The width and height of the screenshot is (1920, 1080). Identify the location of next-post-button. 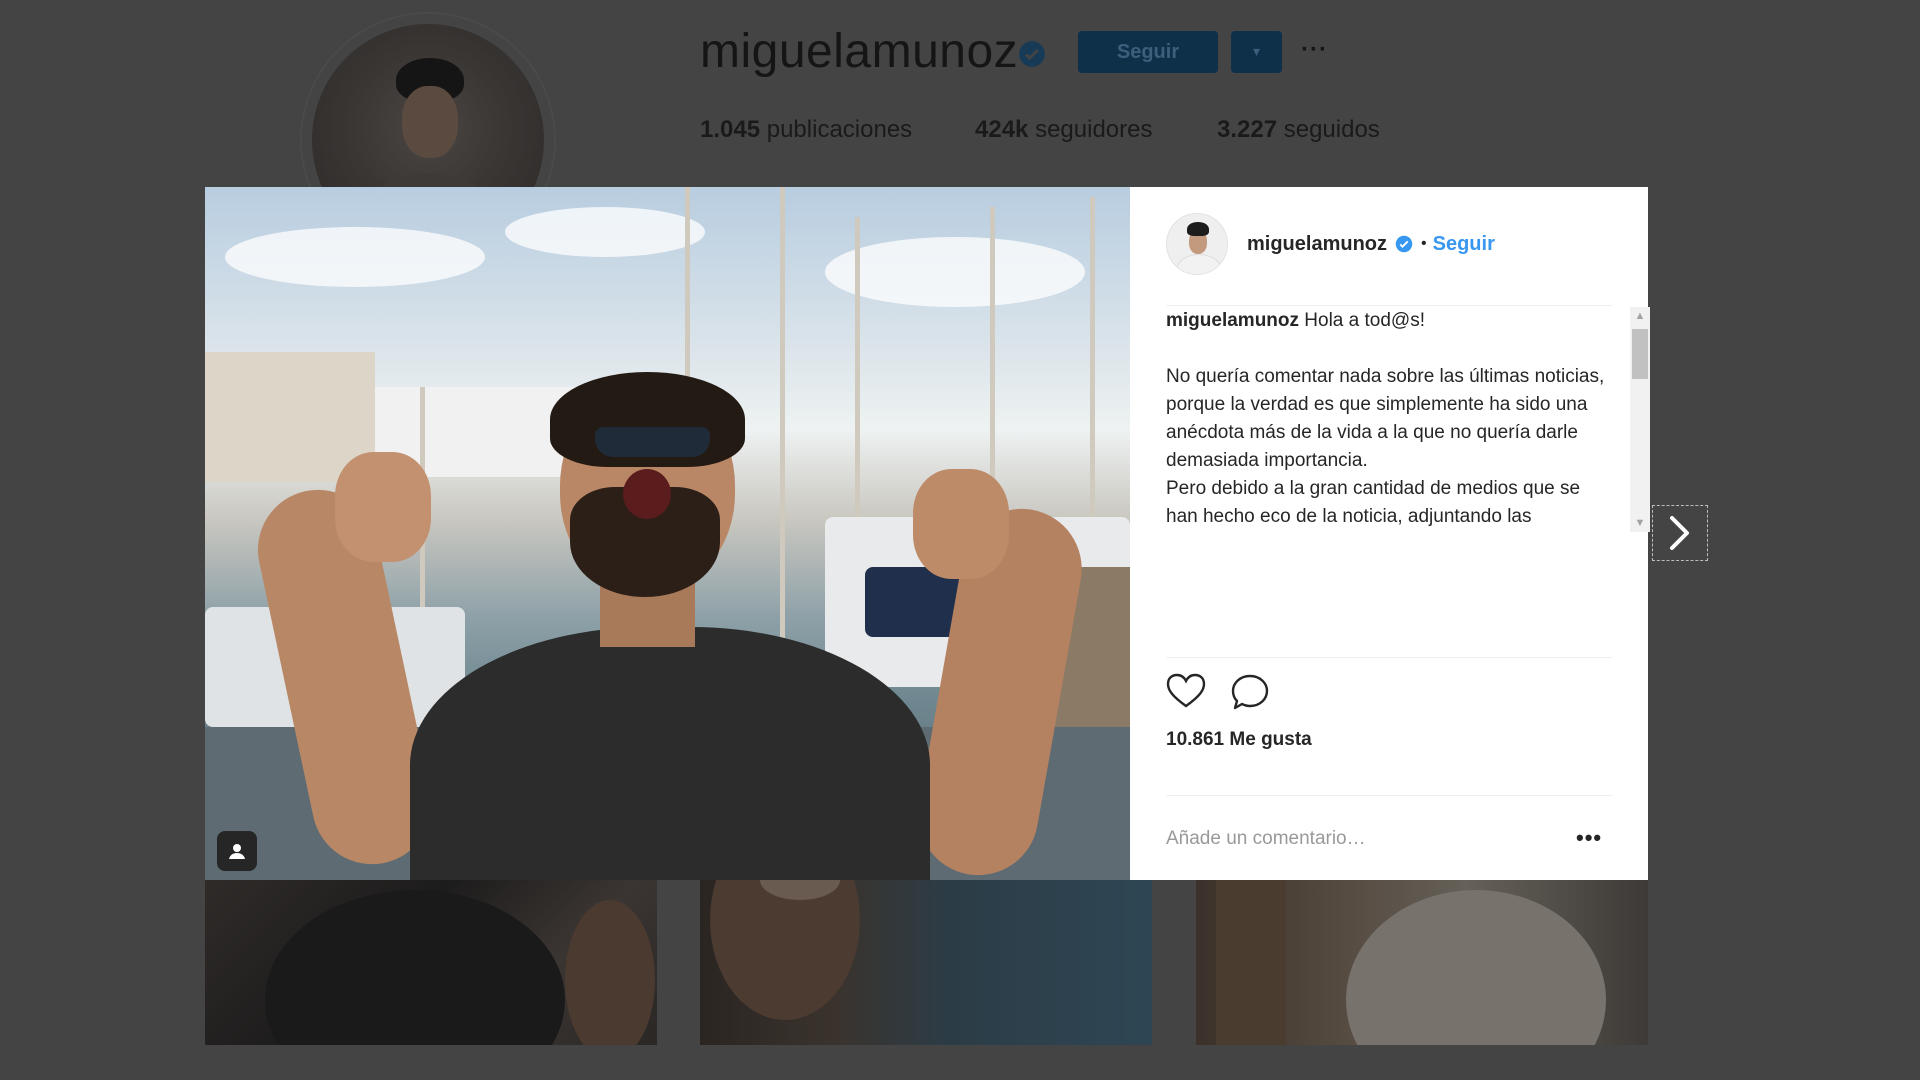
(1680, 533).